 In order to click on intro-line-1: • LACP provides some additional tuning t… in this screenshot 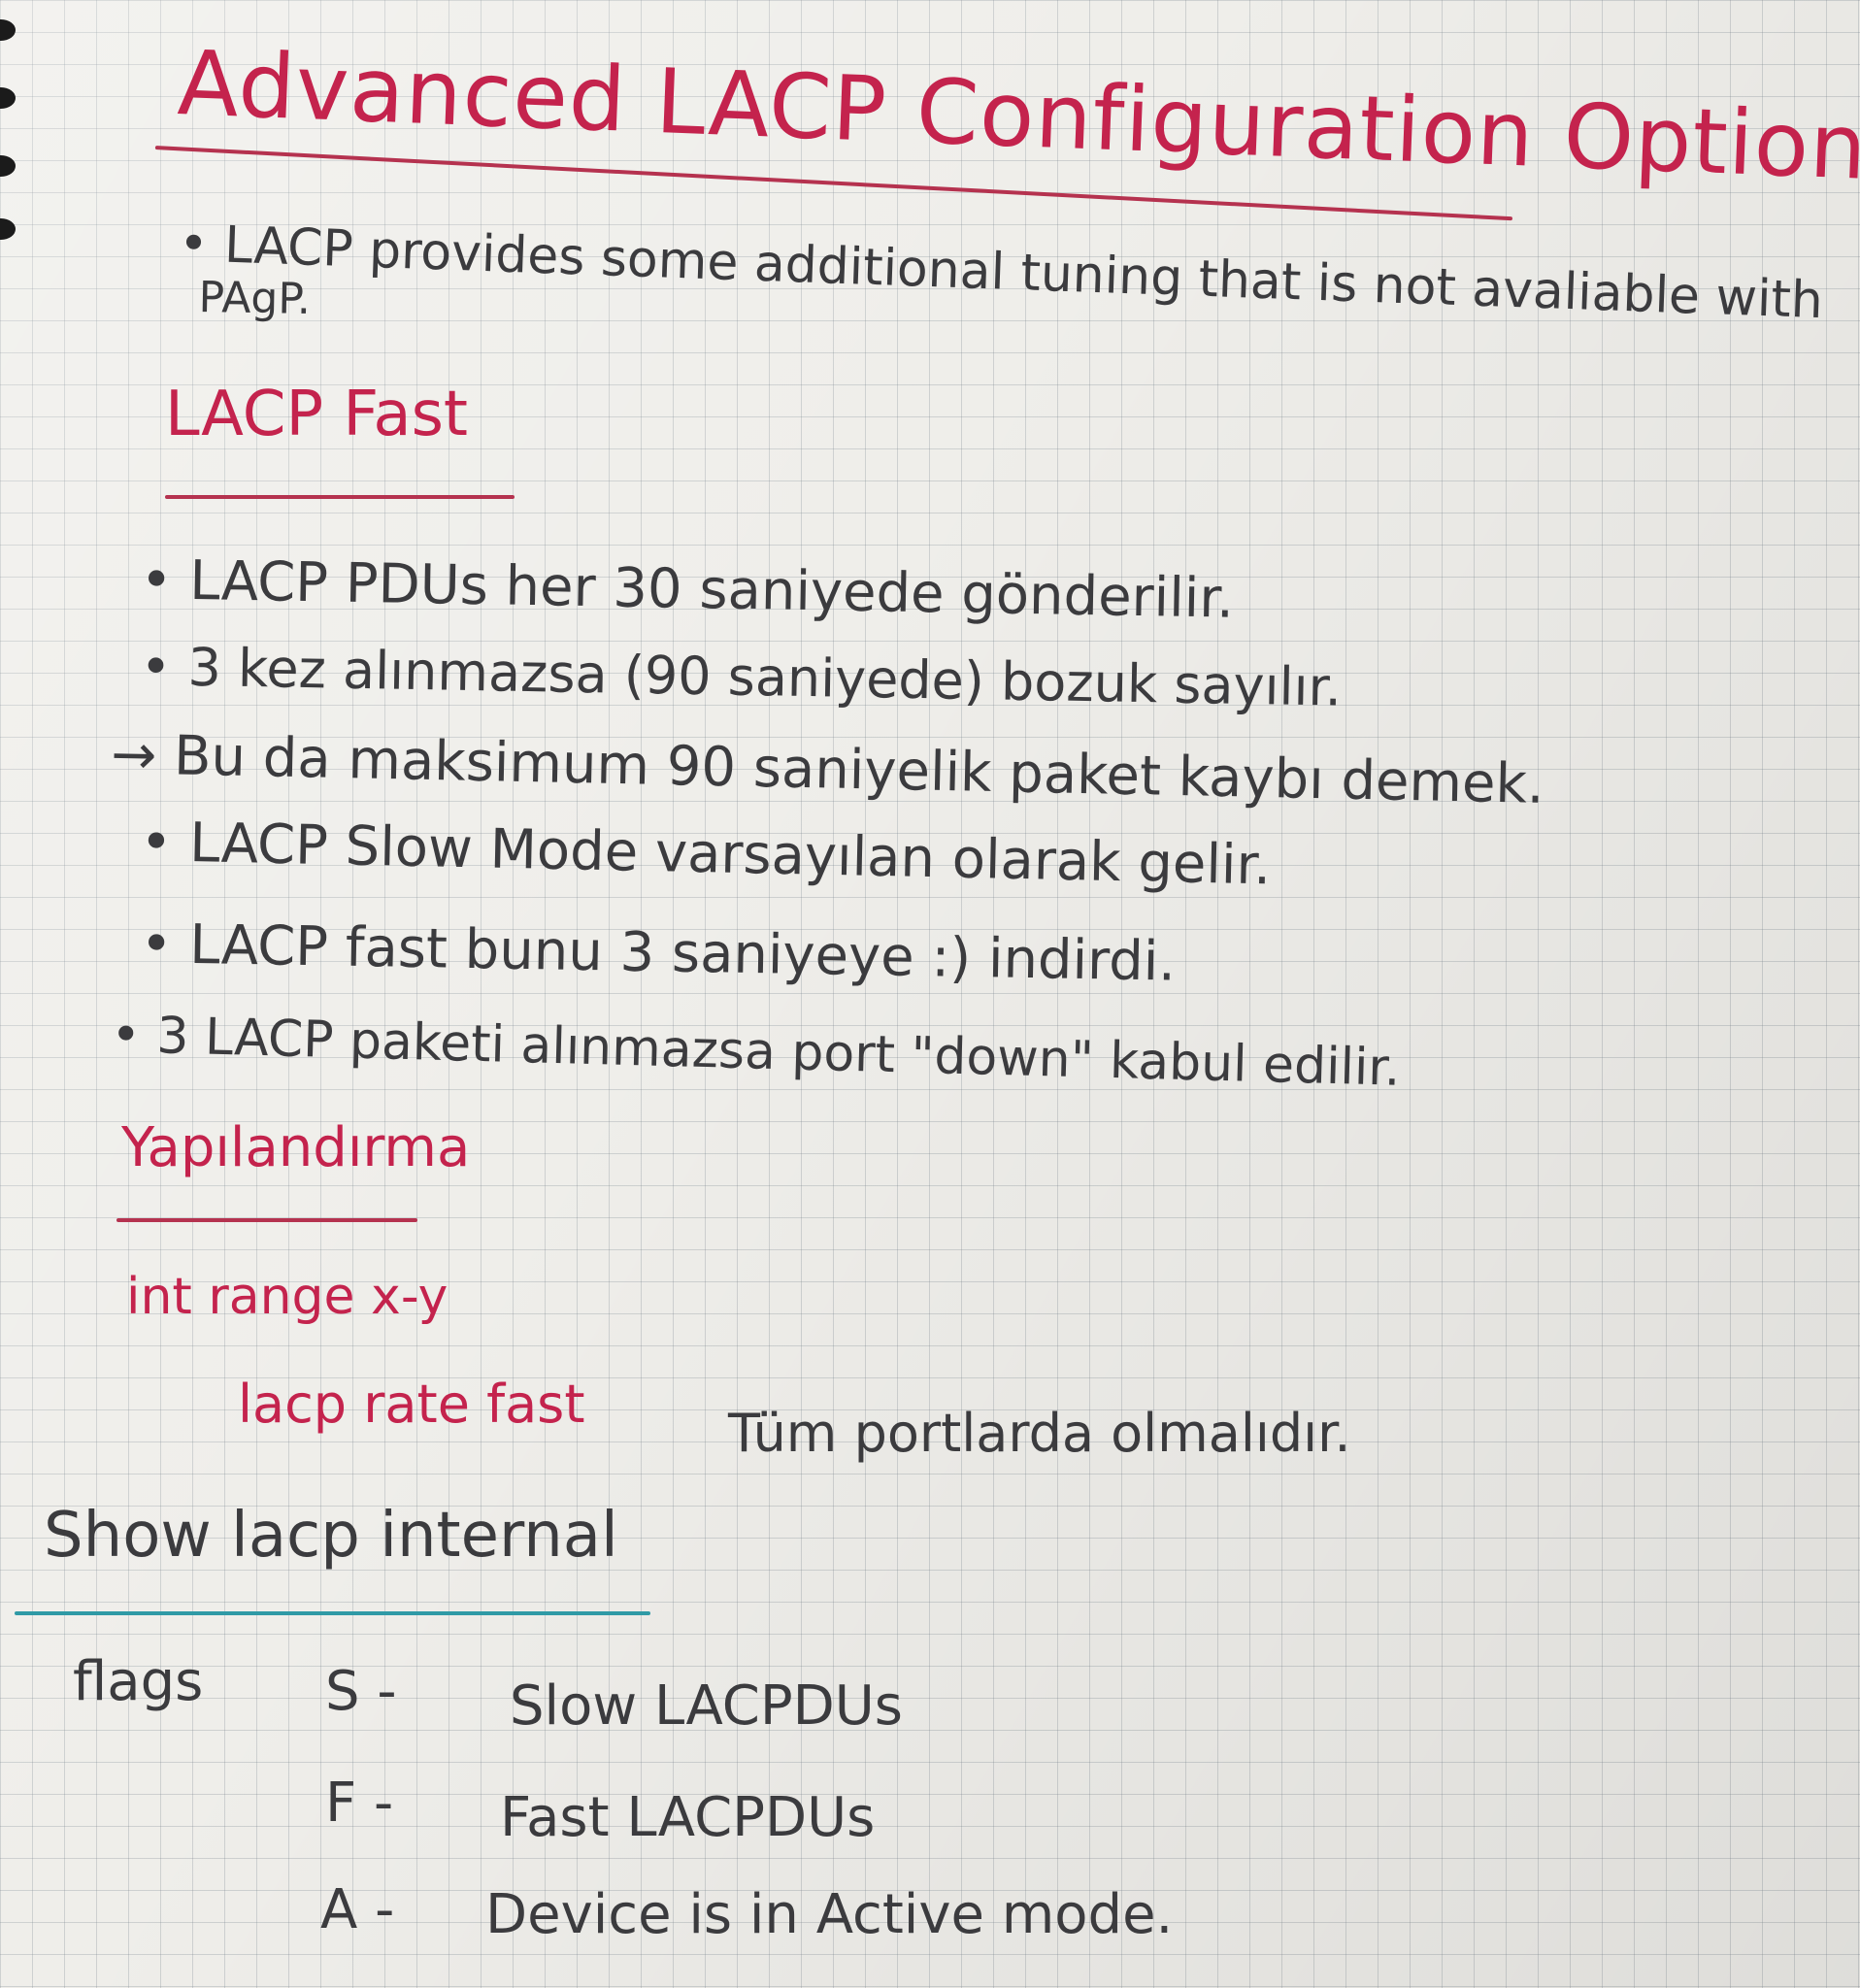, I will do `click(1001, 273)`.